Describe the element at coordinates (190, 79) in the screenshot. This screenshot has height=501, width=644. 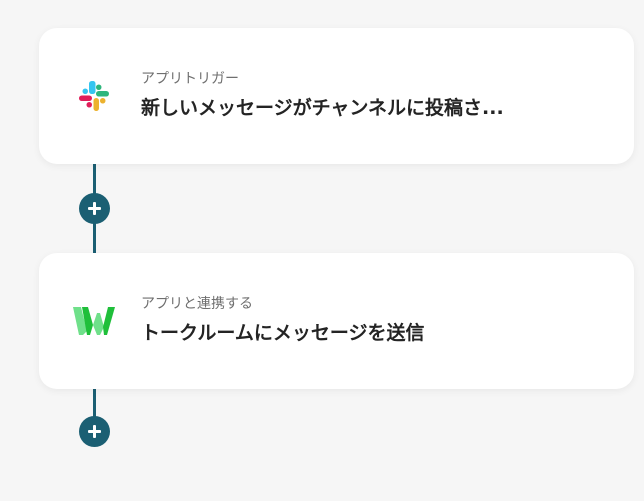
I see `step-type-label: アプリトリガー` at that location.